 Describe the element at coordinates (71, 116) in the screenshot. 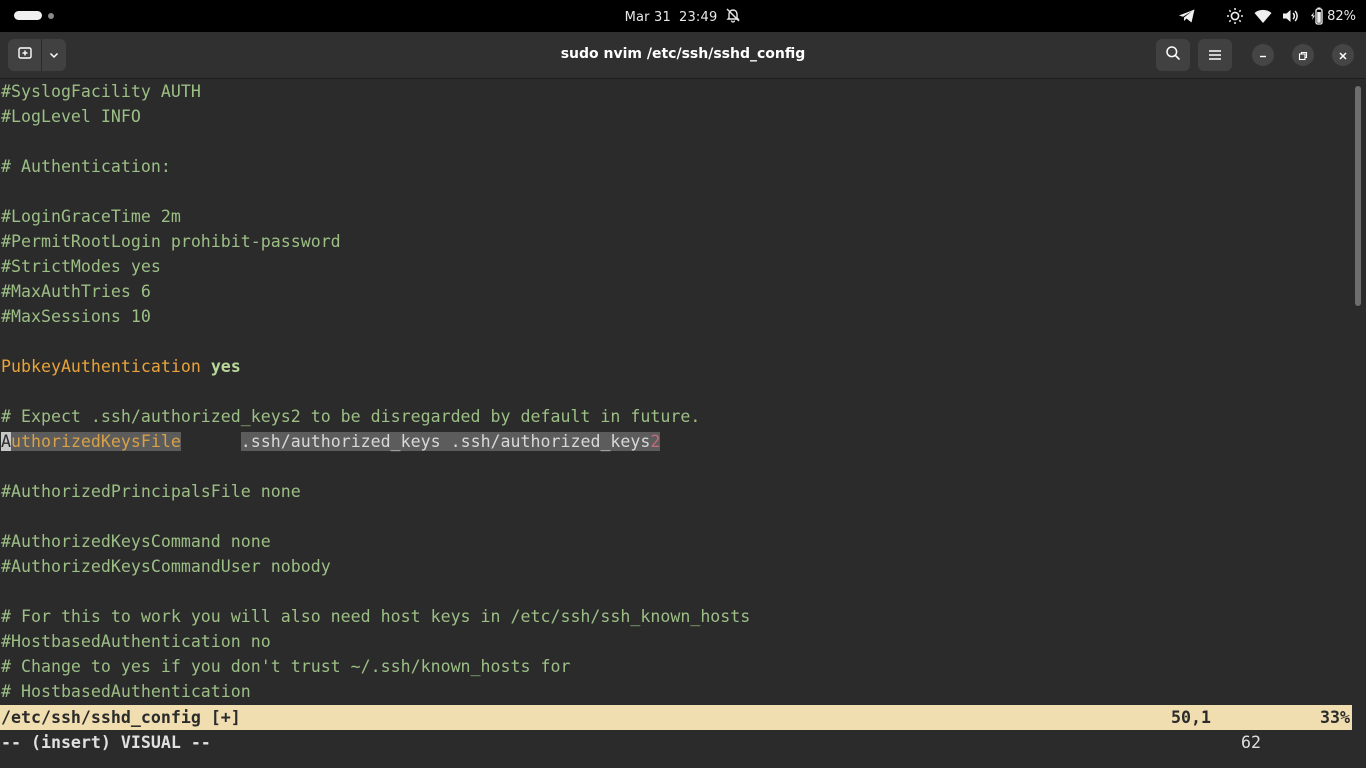

I see `editor-line: #LogLevel INFO` at that location.